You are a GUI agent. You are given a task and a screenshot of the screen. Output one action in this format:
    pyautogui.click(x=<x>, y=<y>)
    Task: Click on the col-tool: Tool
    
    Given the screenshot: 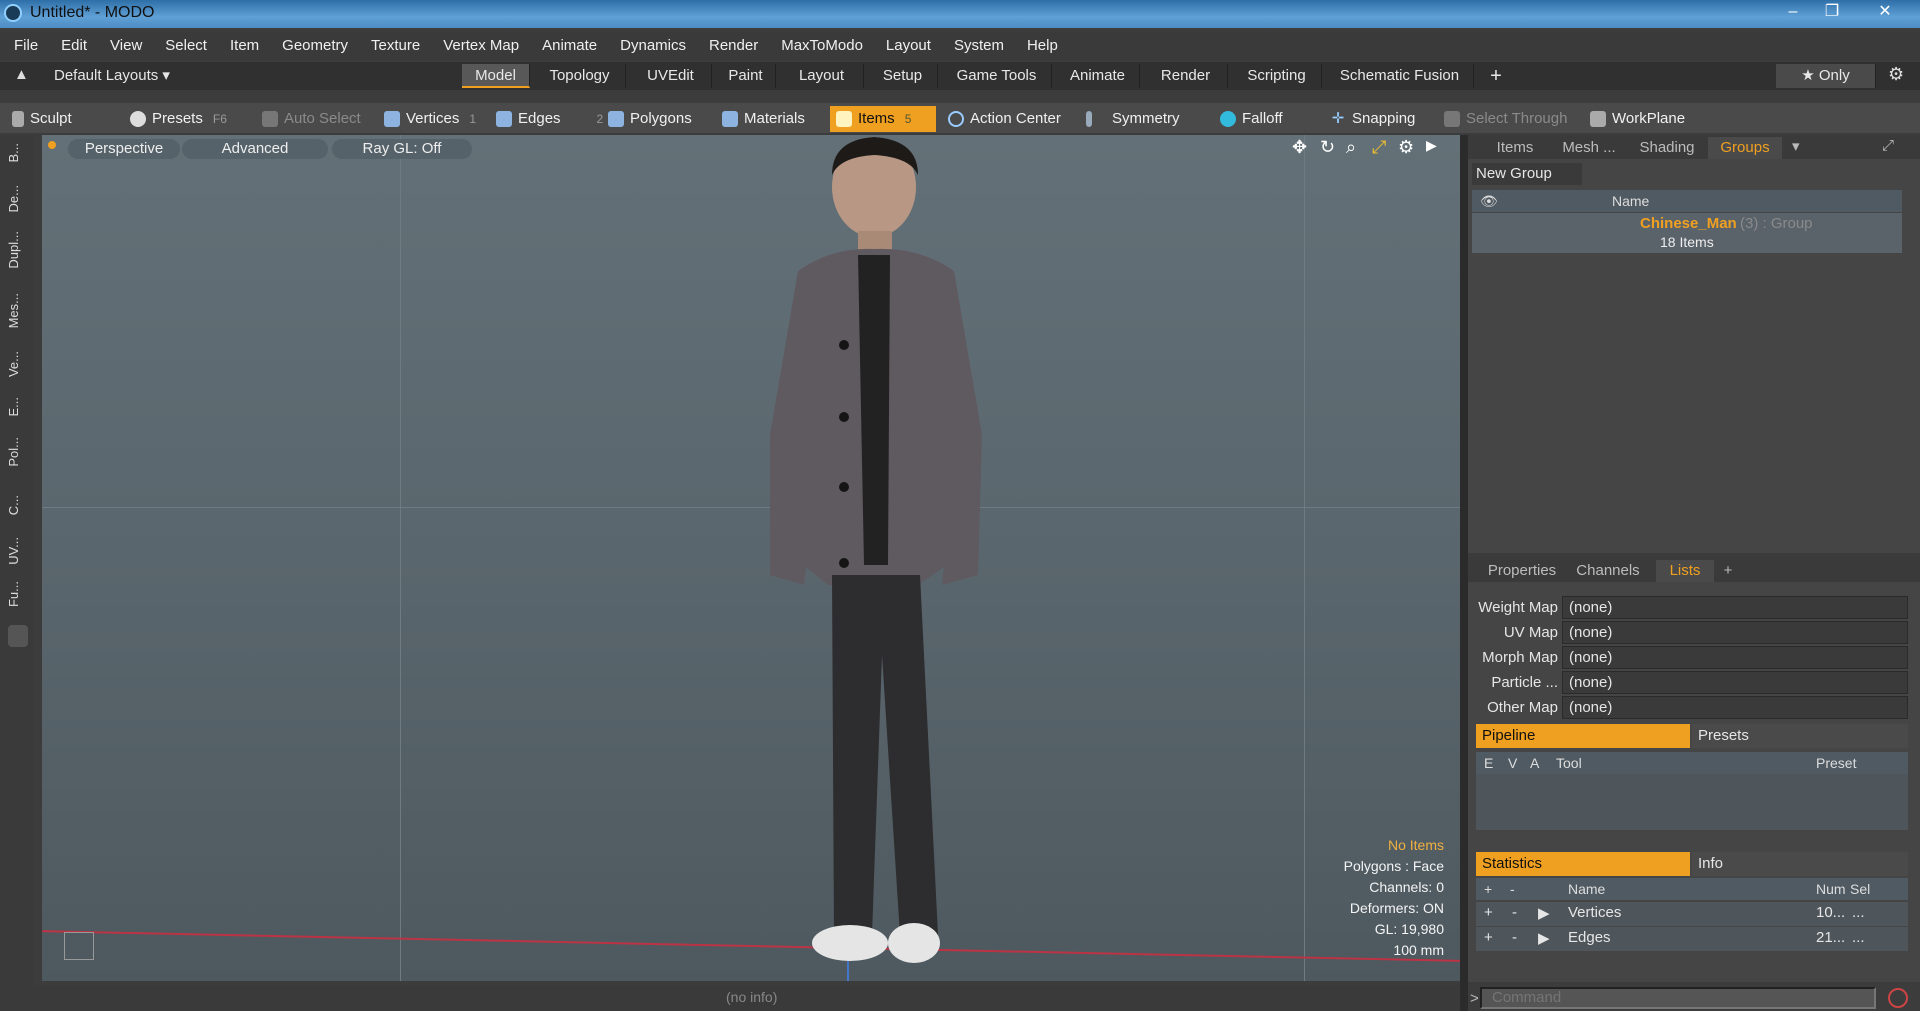 What is the action you would take?
    pyautogui.click(x=1569, y=763)
    